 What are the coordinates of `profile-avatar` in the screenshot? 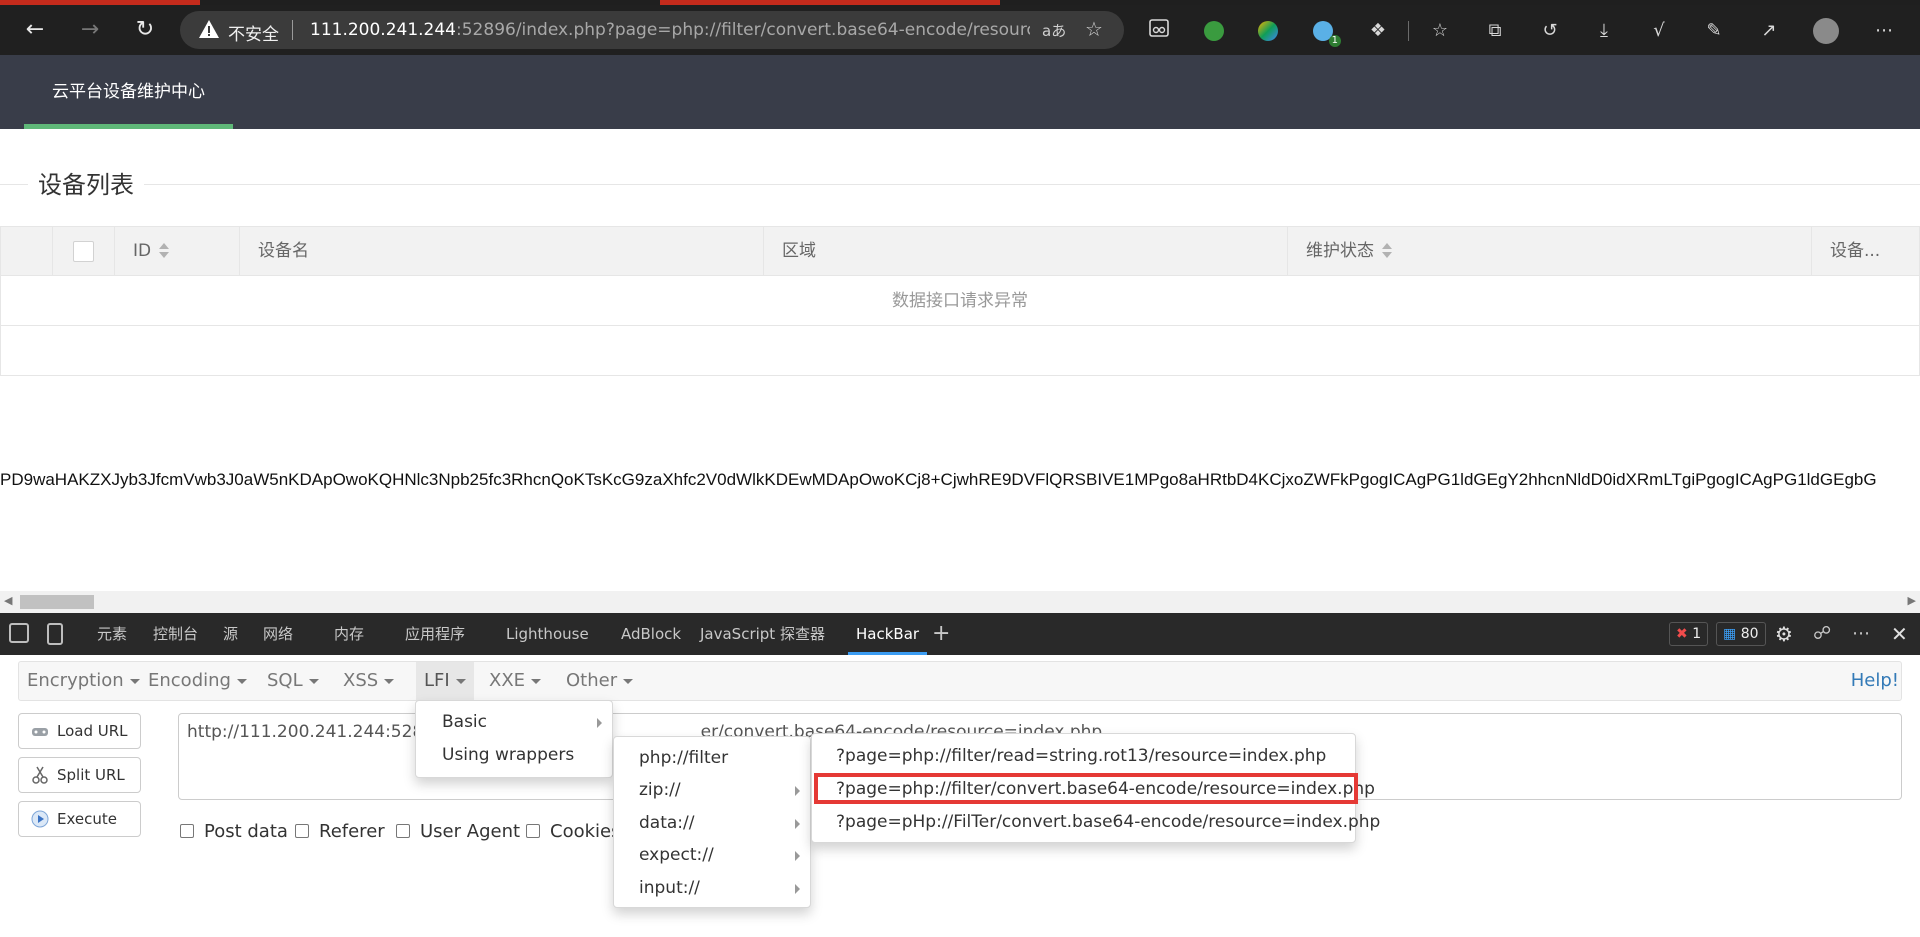 It's located at (1826, 31).